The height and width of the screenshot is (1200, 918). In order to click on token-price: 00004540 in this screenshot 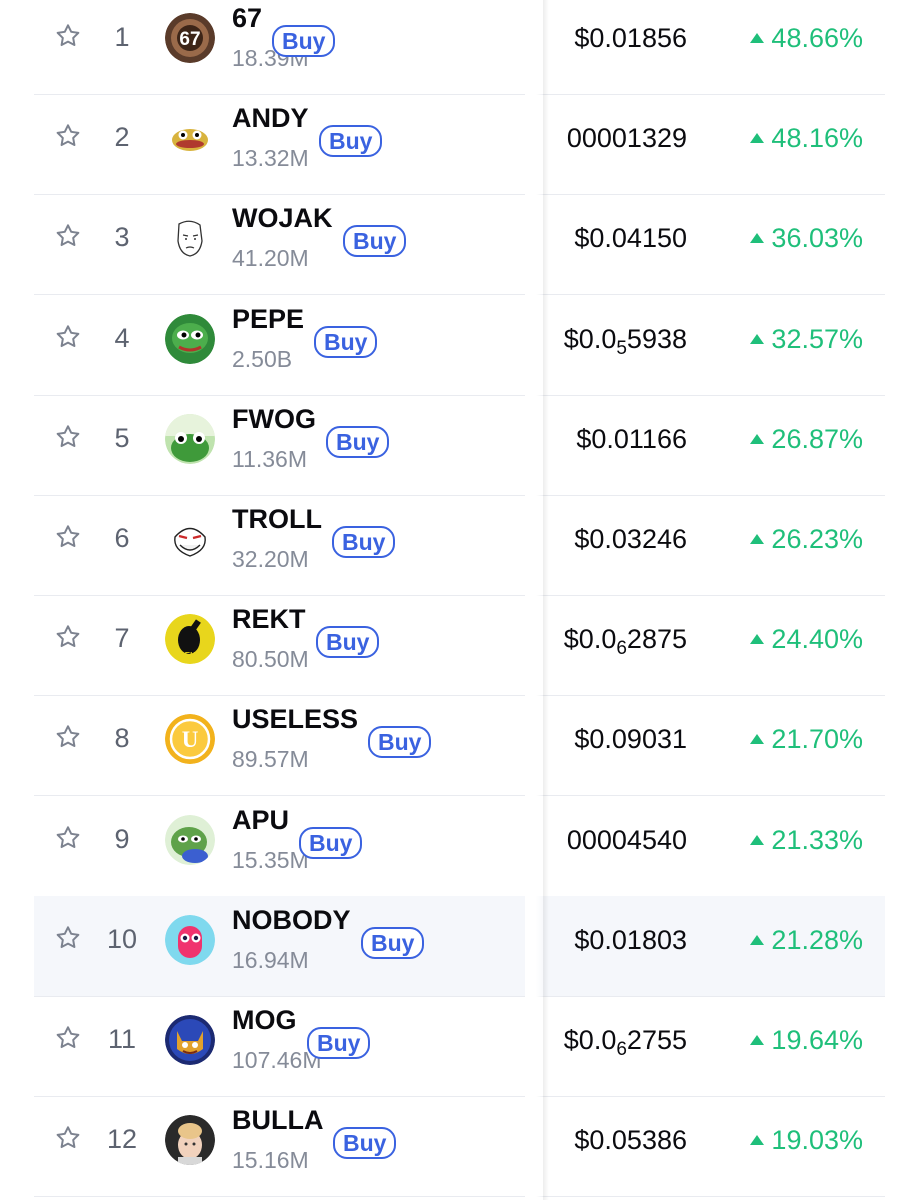, I will do `click(626, 839)`.